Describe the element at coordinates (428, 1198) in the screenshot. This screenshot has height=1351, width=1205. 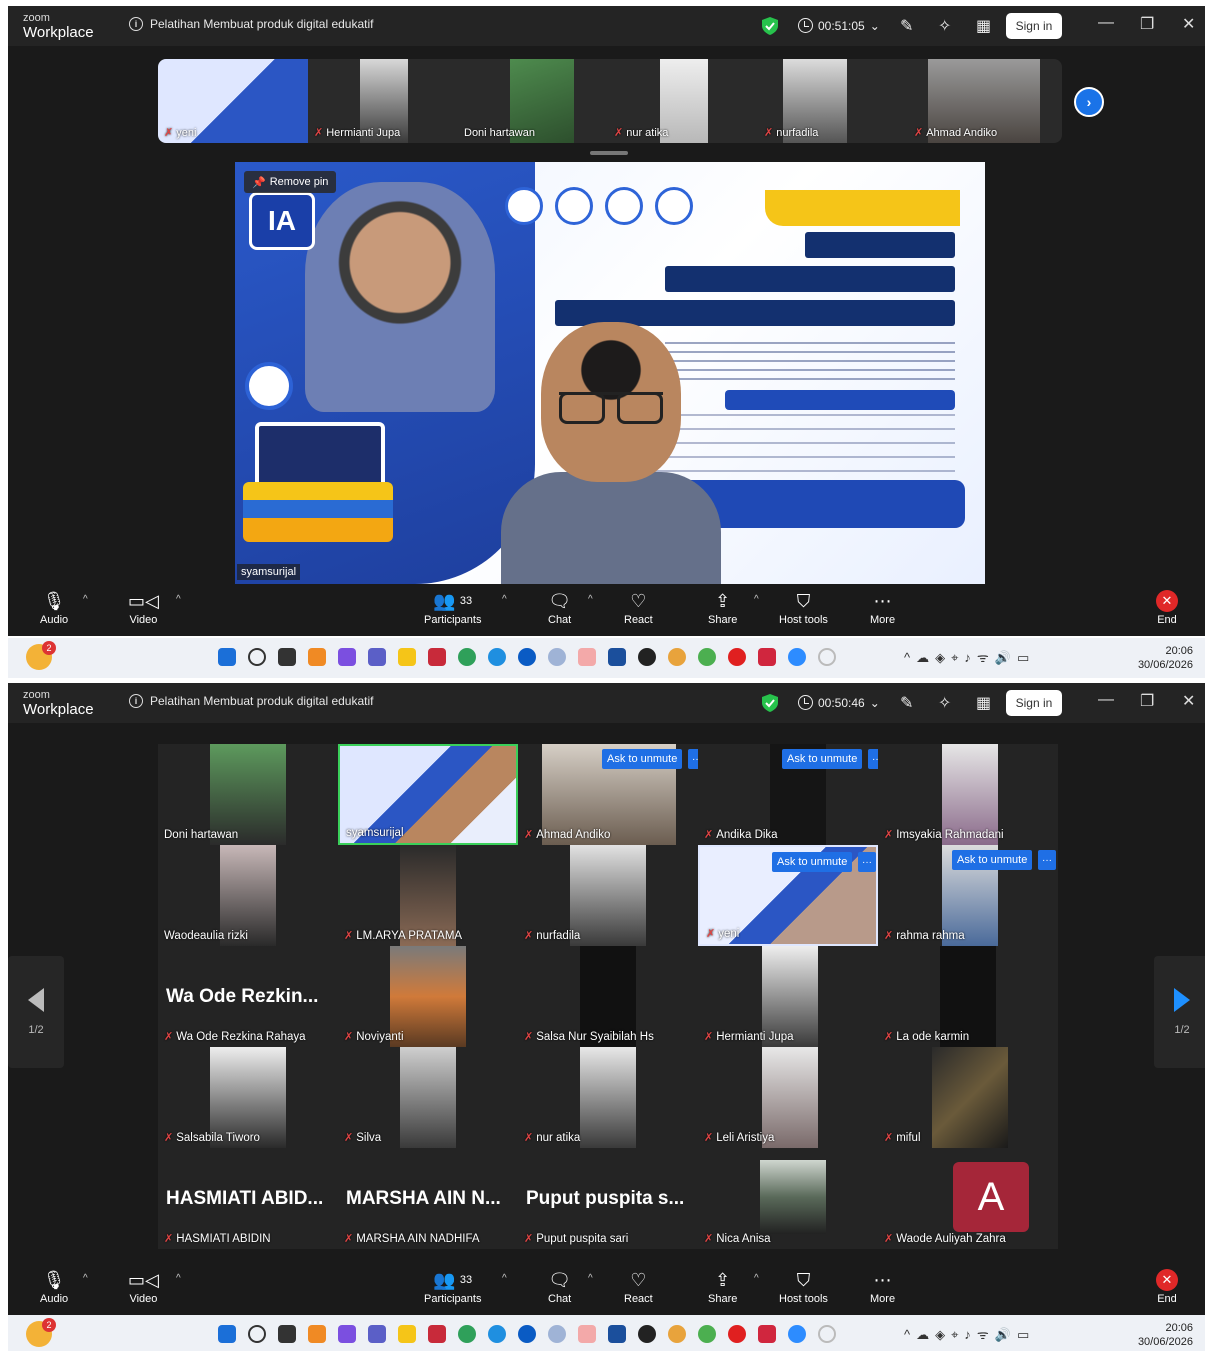
I see `participant-tile: MARSHA AIN N... ✗ MARSHA AIN NADHIFA` at that location.